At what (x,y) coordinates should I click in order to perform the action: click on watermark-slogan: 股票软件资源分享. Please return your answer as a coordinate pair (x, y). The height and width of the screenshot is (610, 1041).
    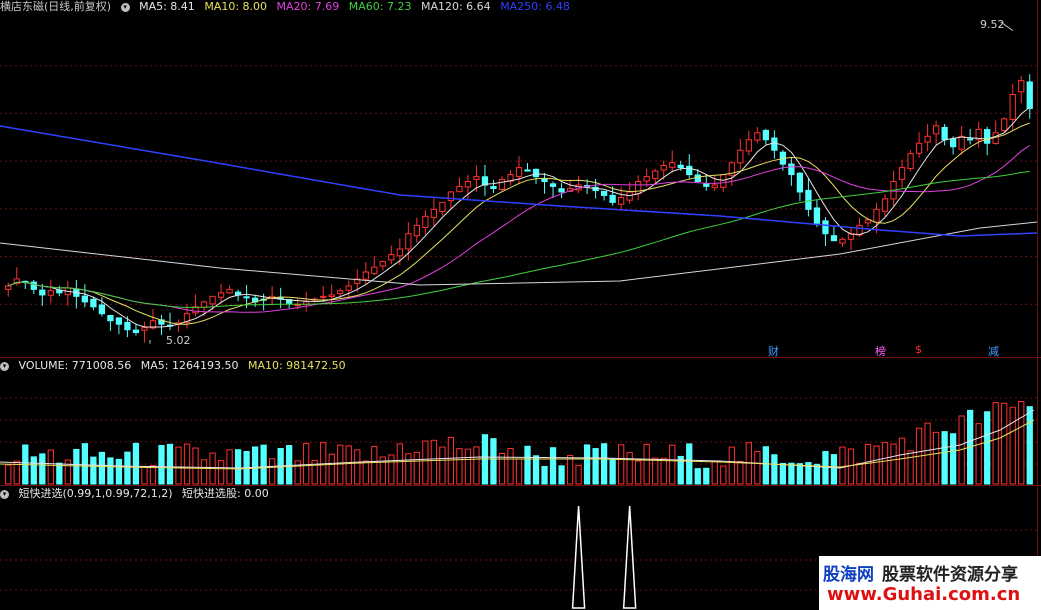
    Looking at the image, I should click on (950, 575).